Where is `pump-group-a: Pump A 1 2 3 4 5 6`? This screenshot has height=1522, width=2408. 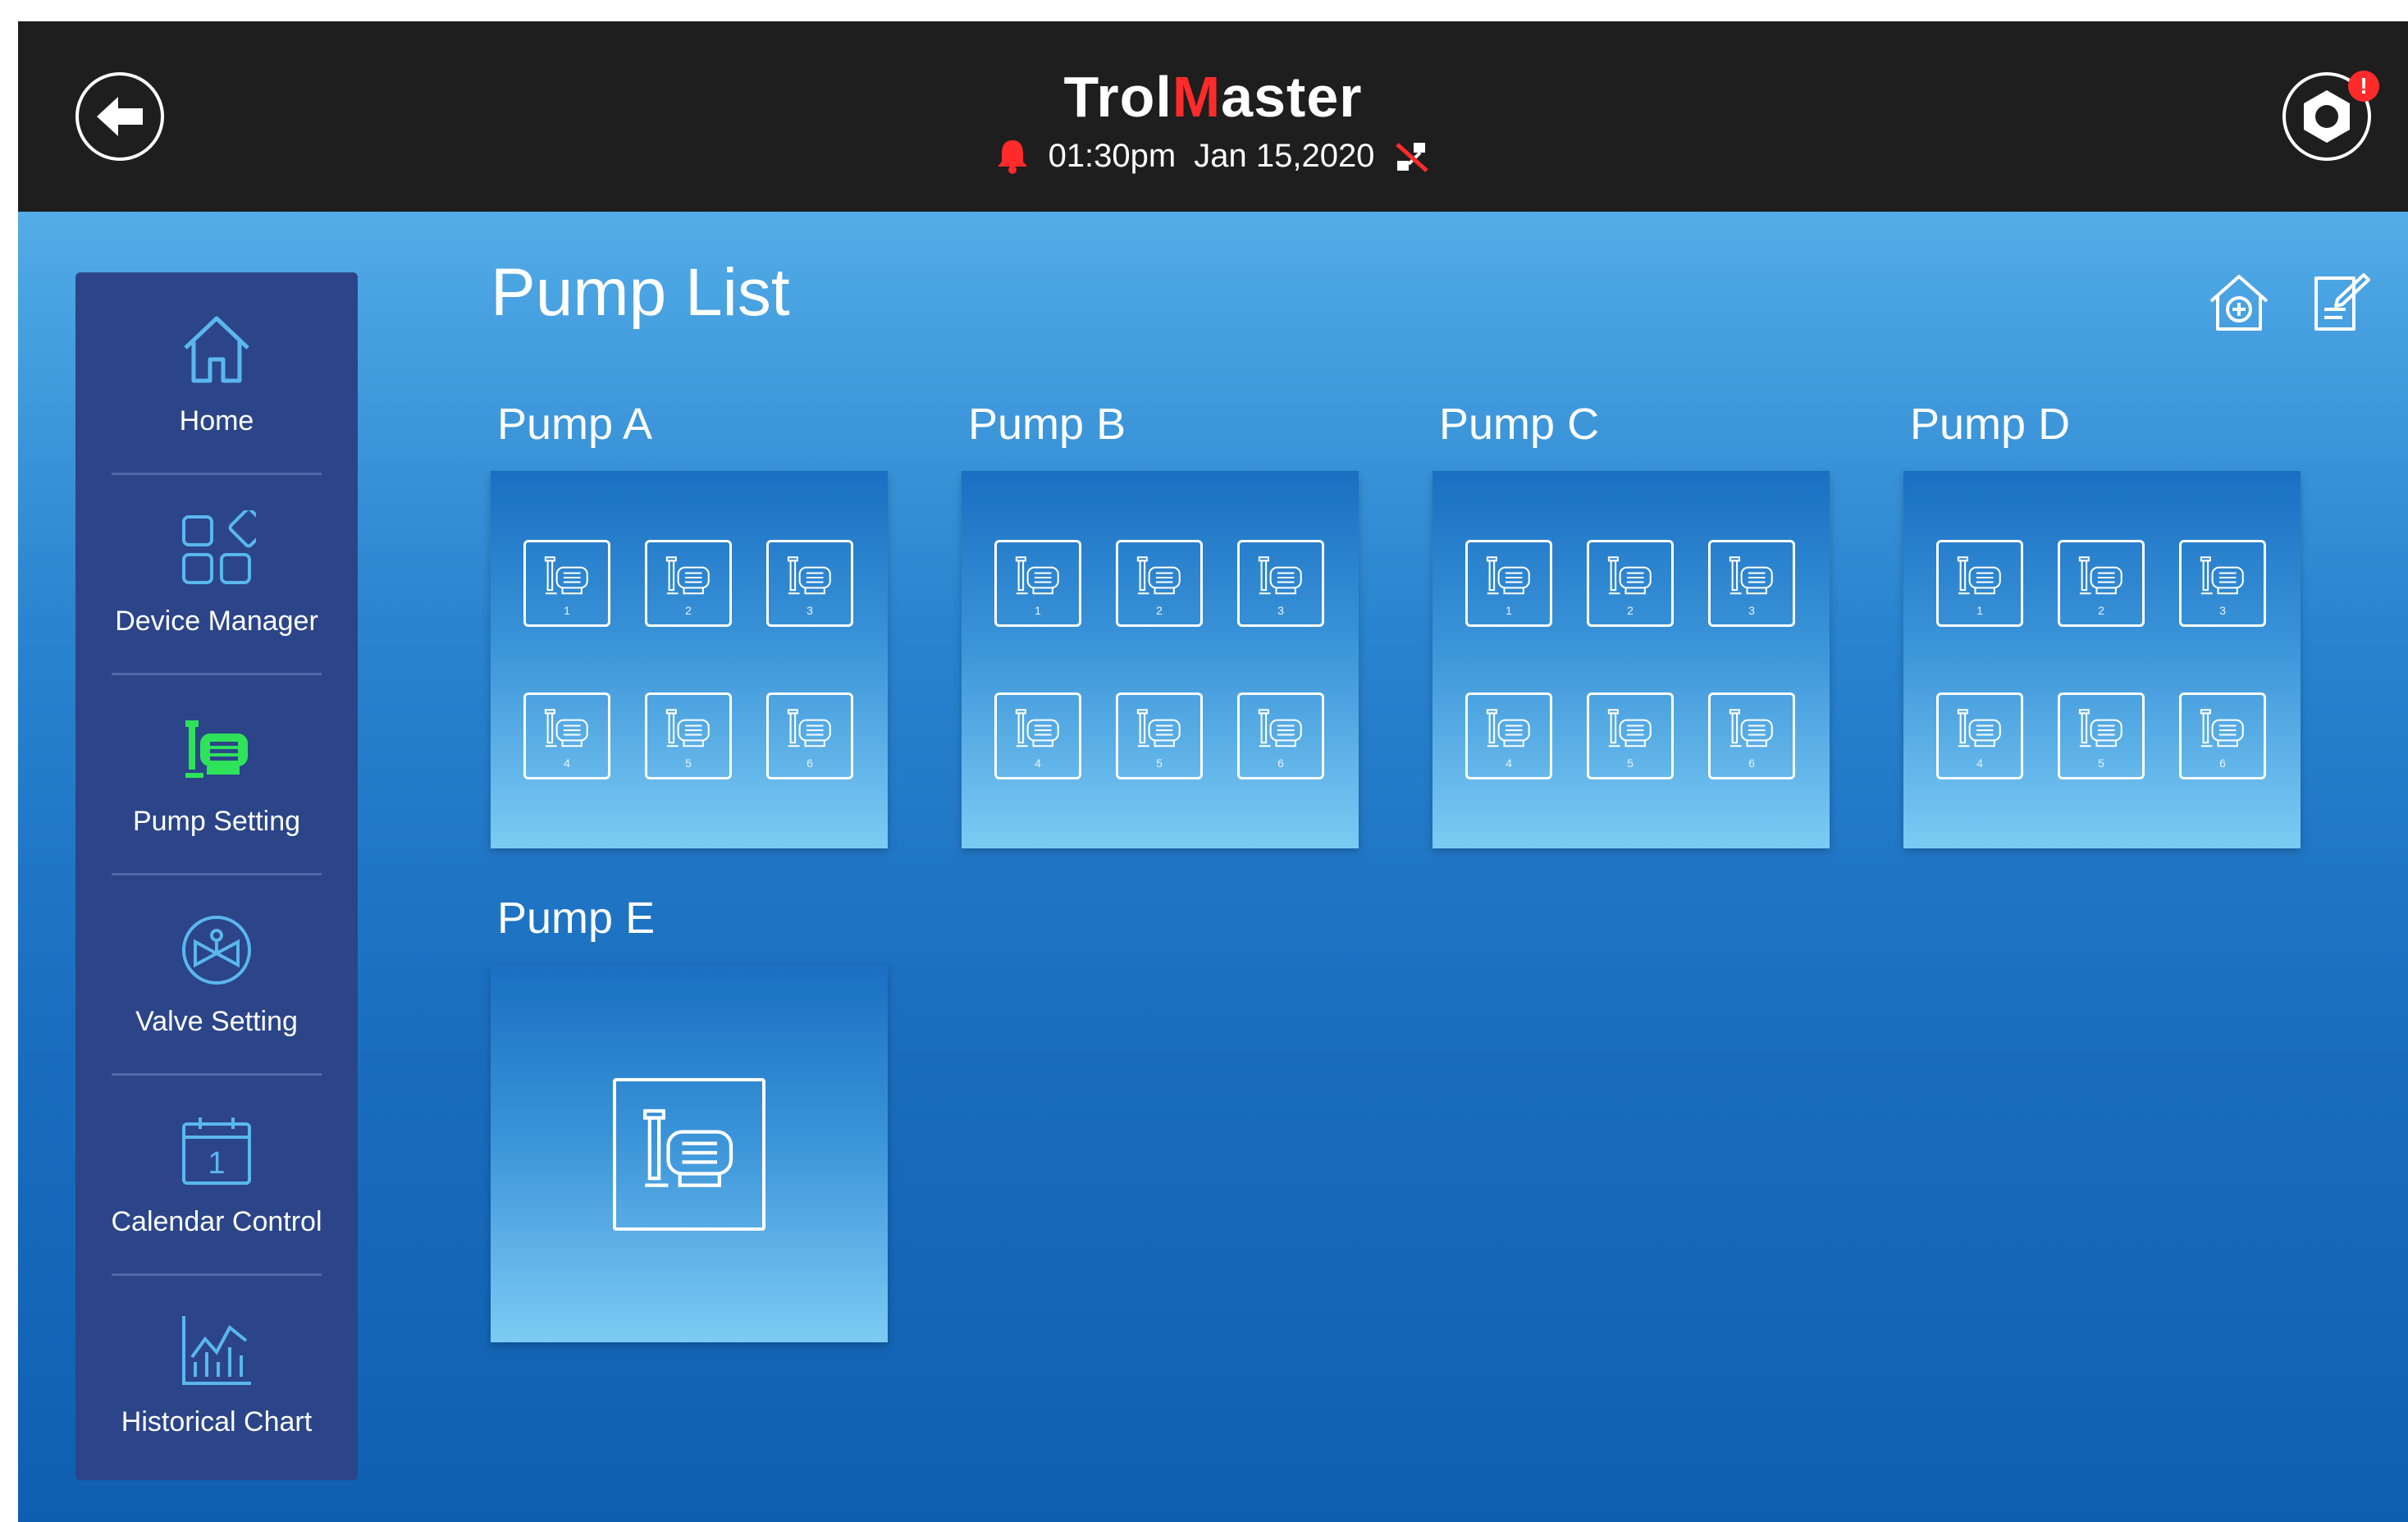
pump-group-a: Pump A 1 2 3 4 5 6 is located at coordinates (689, 621).